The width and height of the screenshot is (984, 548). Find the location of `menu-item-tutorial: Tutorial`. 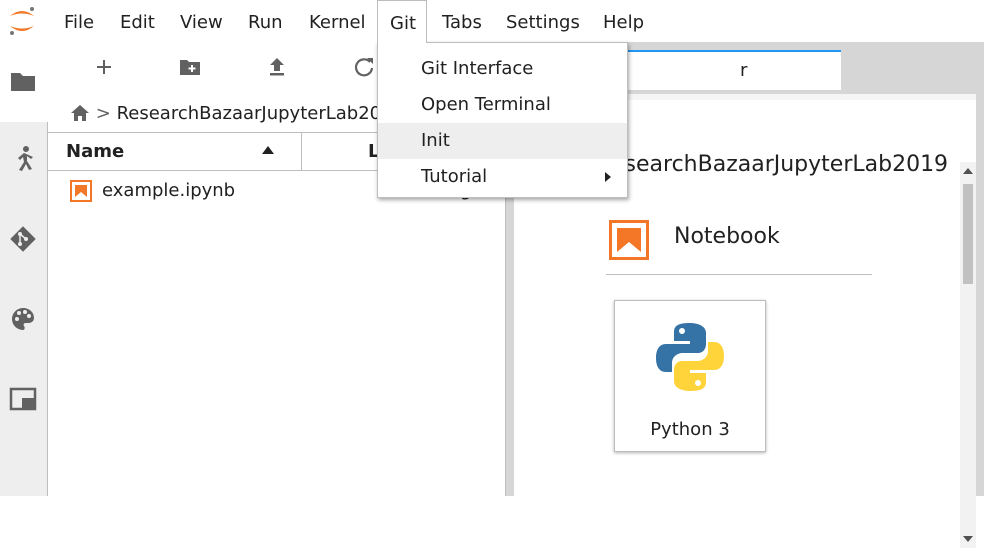

menu-item-tutorial: Tutorial is located at coordinates (502, 177).